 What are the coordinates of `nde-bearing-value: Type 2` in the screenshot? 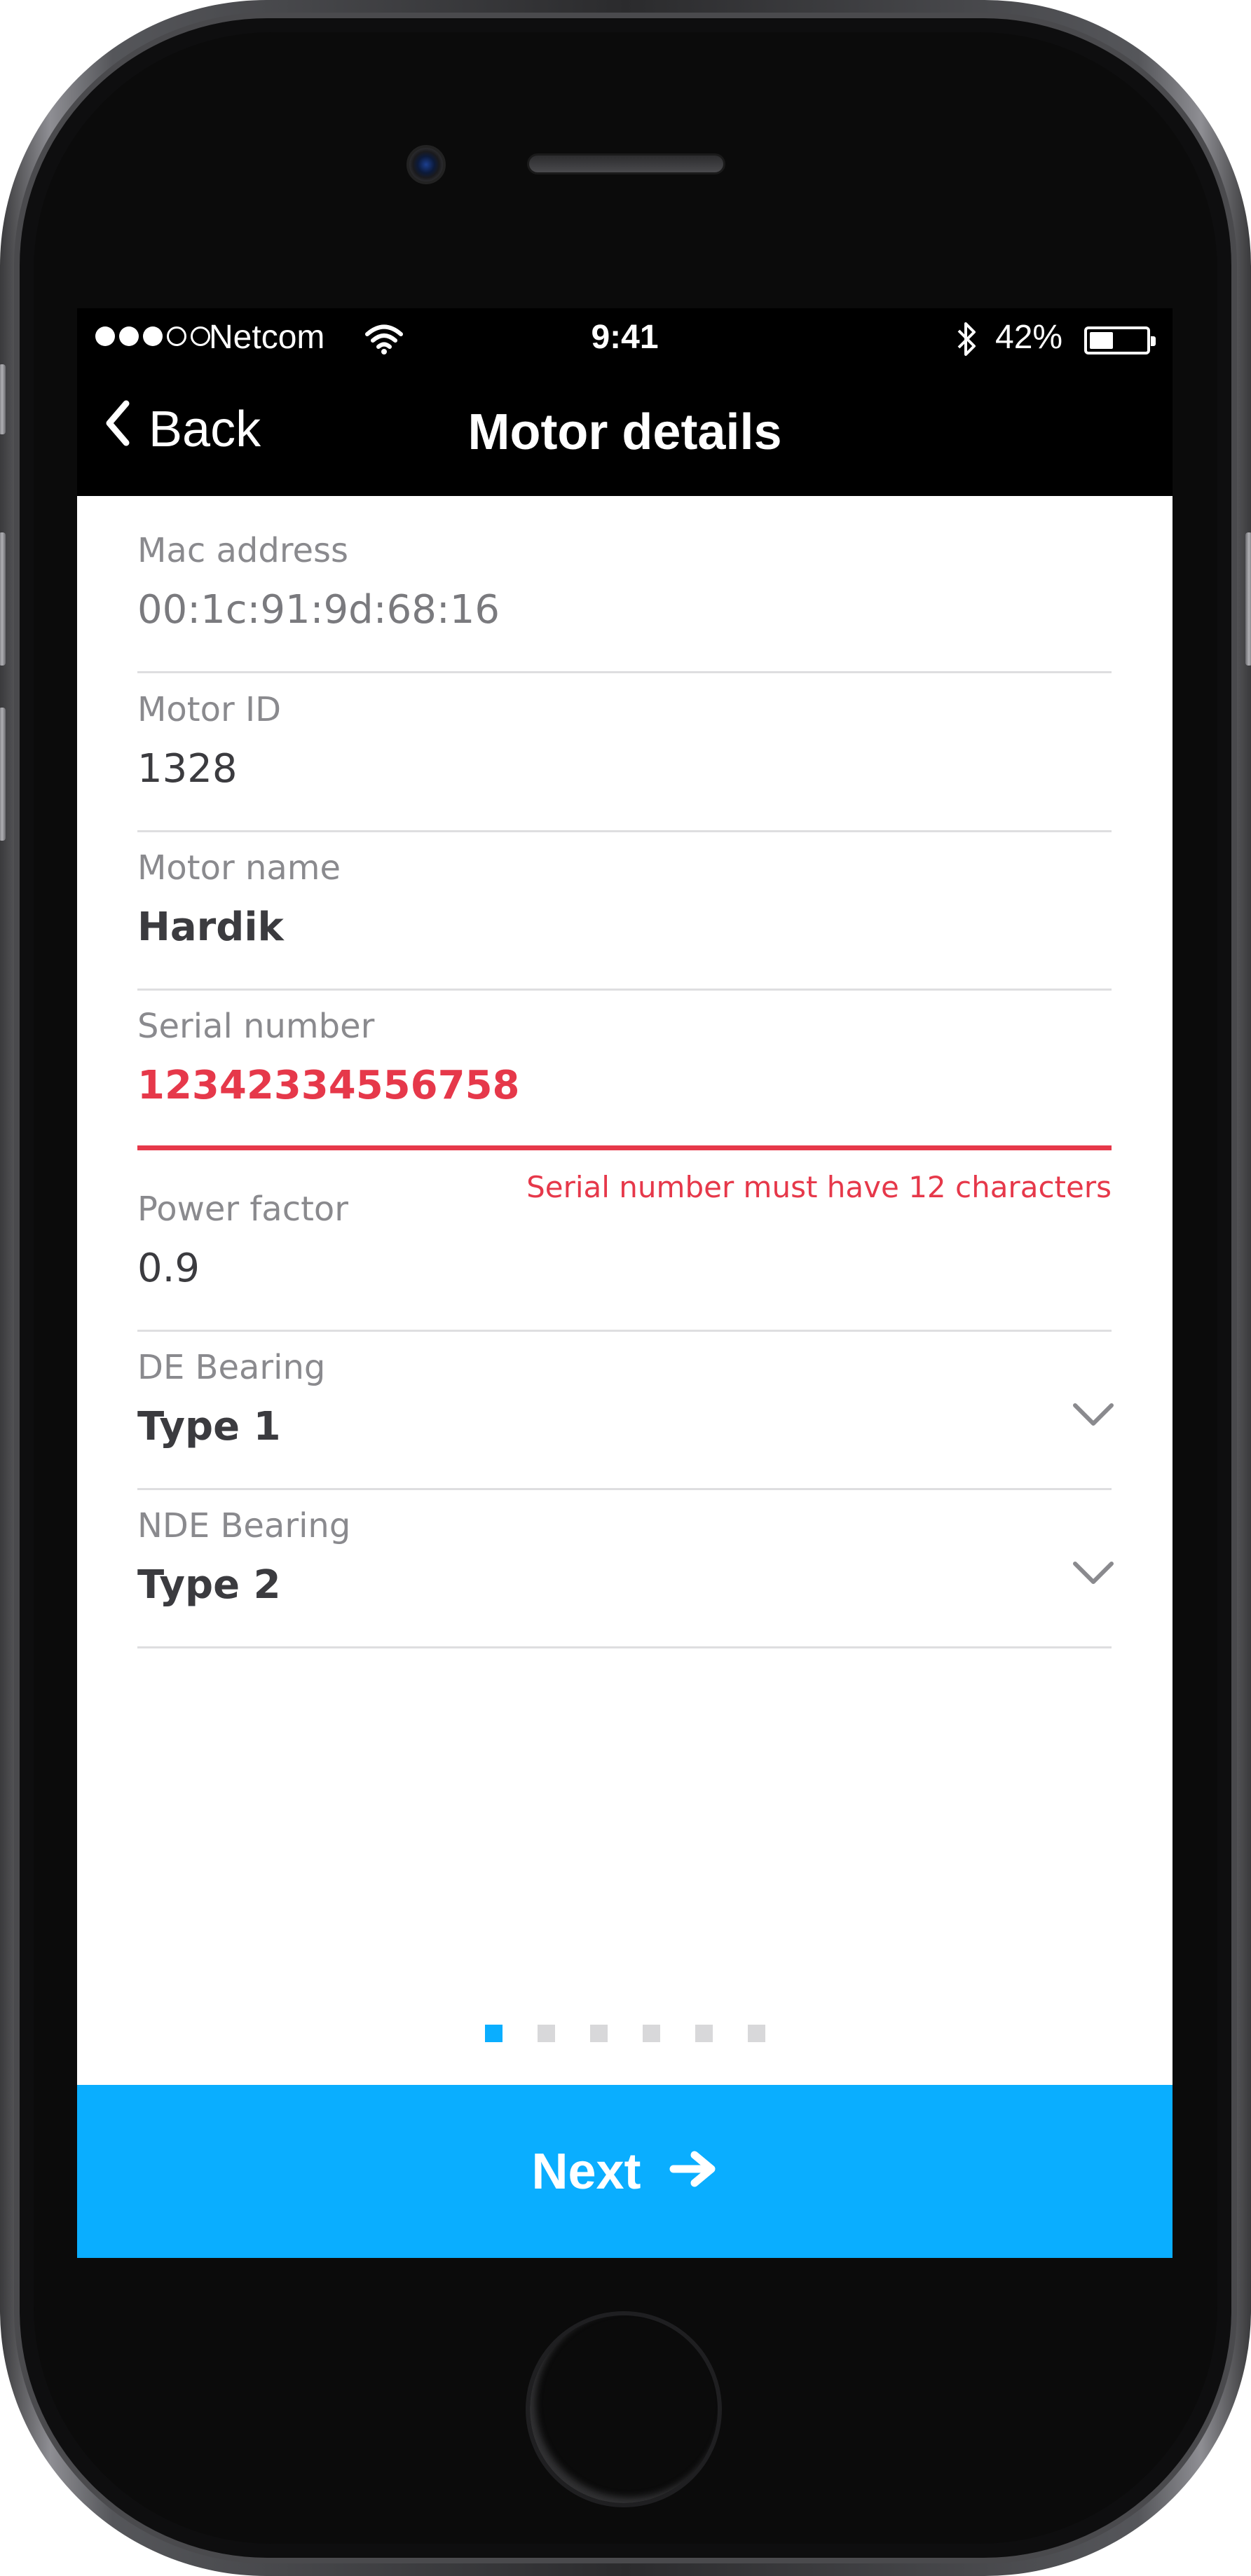 It's located at (209, 1585).